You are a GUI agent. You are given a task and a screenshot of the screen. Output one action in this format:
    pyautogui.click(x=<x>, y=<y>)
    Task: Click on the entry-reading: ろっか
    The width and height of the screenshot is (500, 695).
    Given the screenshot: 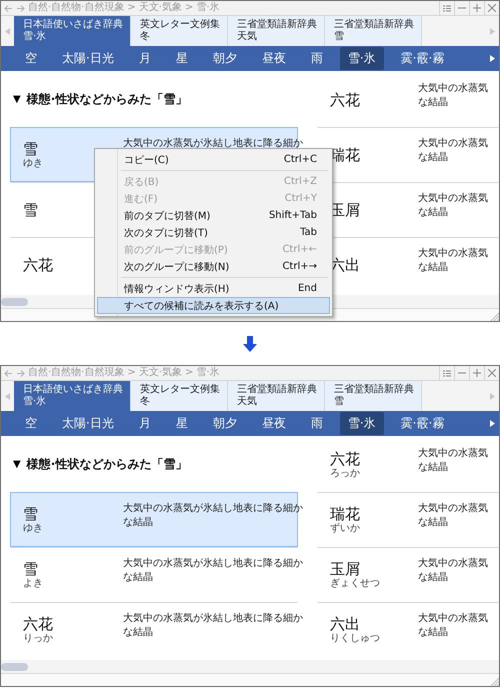 What is the action you would take?
    pyautogui.click(x=345, y=473)
    